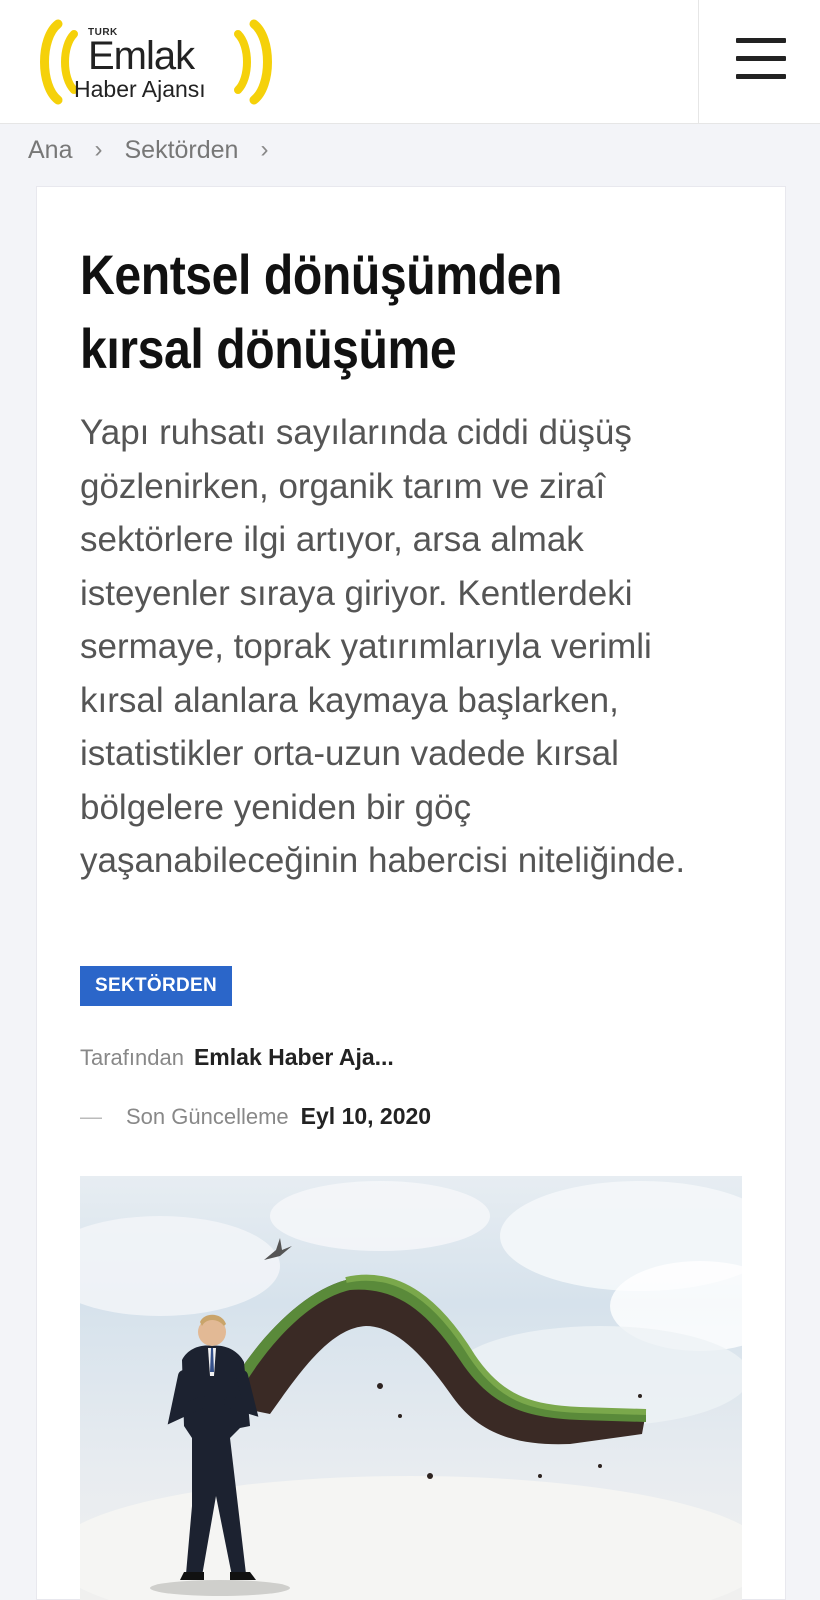 The width and height of the screenshot is (820, 1600). Describe the element at coordinates (758, 58) in the screenshot. I see `hamburger-menu-icon` at that location.